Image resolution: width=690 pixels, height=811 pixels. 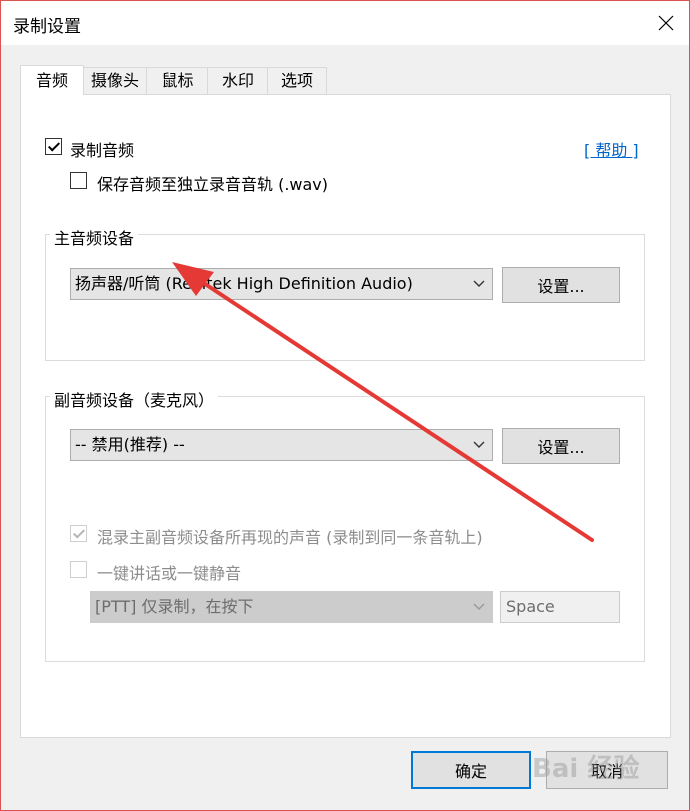 What do you see at coordinates (169, 573) in the screenshot?
I see `push-to-talk-label: 一键讲话或一键静音` at bounding box center [169, 573].